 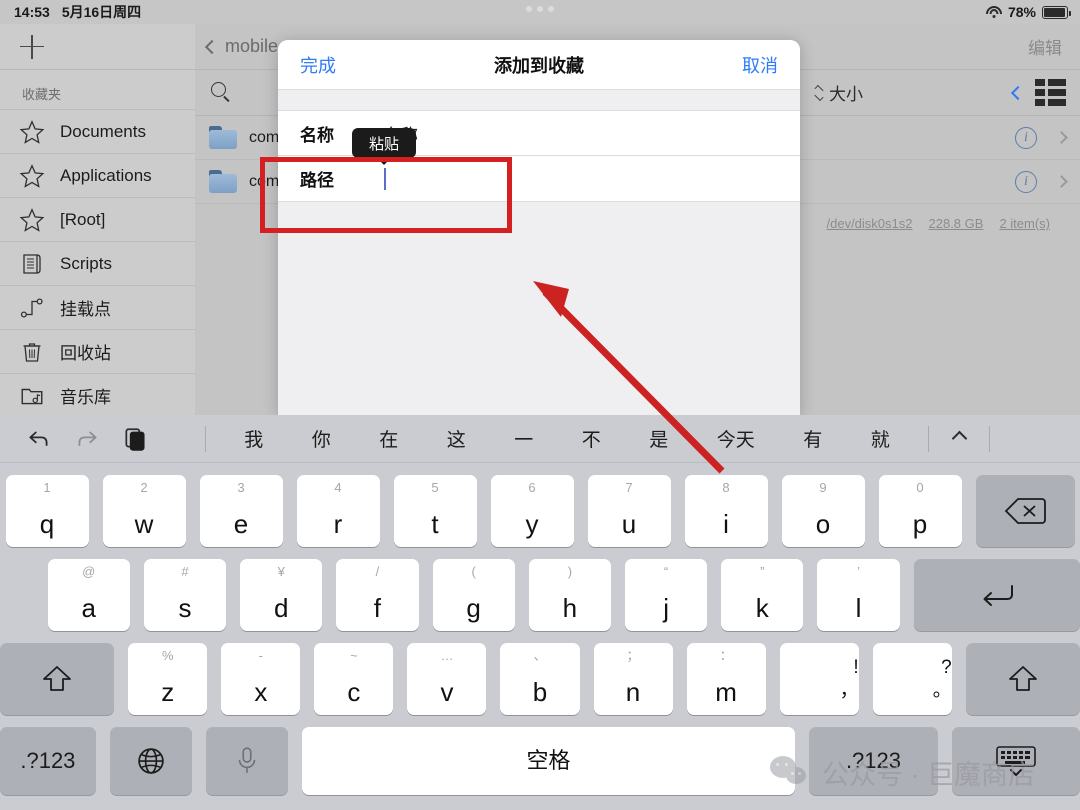 I want to click on key-p: 0p, so click(x=920, y=511).